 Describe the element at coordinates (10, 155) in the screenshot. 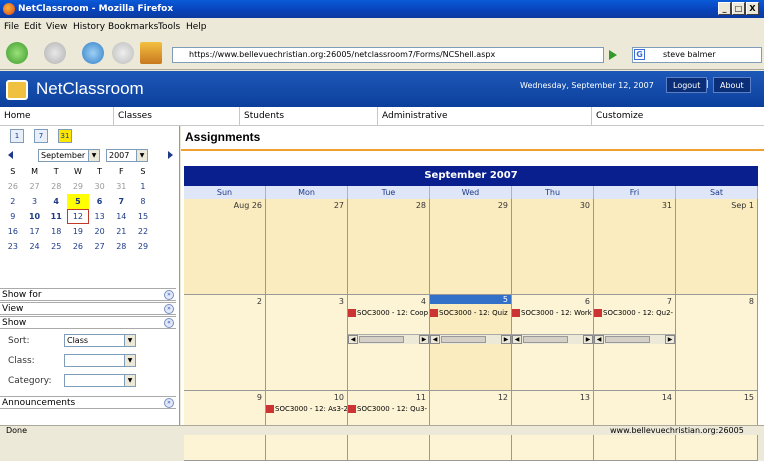

I see `prev-month-icon` at that location.